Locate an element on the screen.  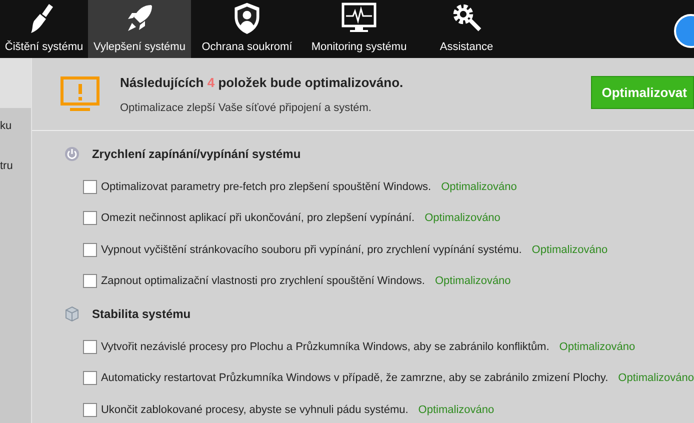
section-title: Stabilita systému is located at coordinates (141, 314).